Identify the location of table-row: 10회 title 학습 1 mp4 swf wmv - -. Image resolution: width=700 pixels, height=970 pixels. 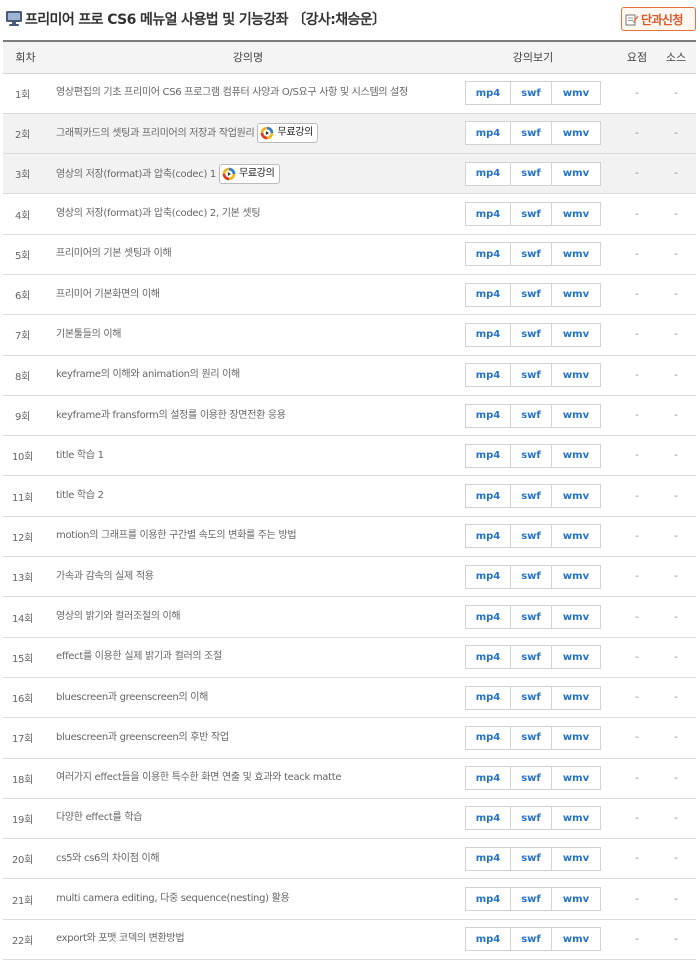
(349, 456).